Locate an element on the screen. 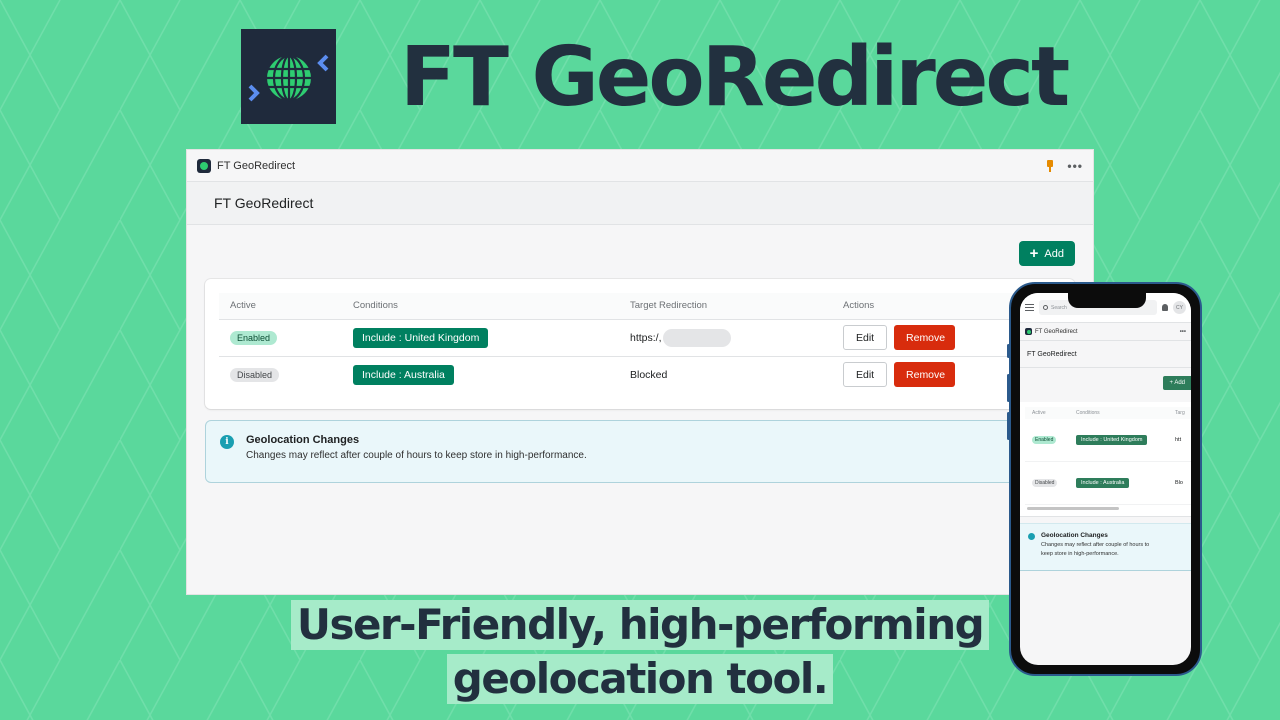 The height and width of the screenshot is (720, 1280). bell-icon is located at coordinates (1165, 307).